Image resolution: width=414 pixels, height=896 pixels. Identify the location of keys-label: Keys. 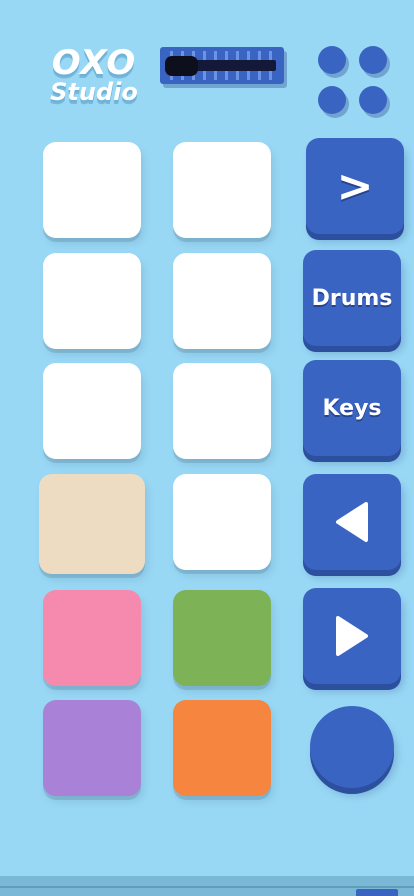
(352, 408).